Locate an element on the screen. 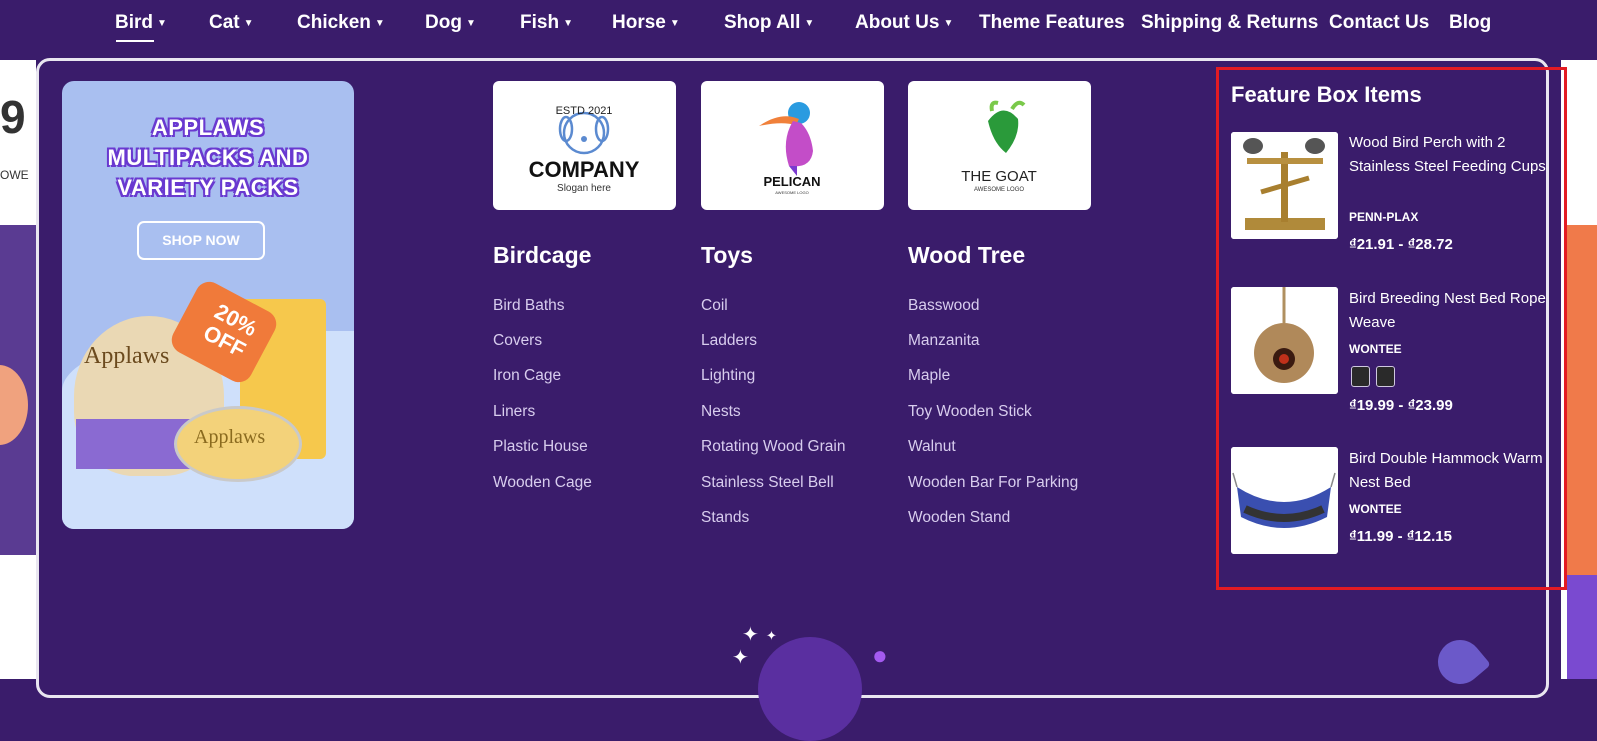 Image resolution: width=1597 pixels, height=741 pixels. brand-name: PELICAN is located at coordinates (791, 181).